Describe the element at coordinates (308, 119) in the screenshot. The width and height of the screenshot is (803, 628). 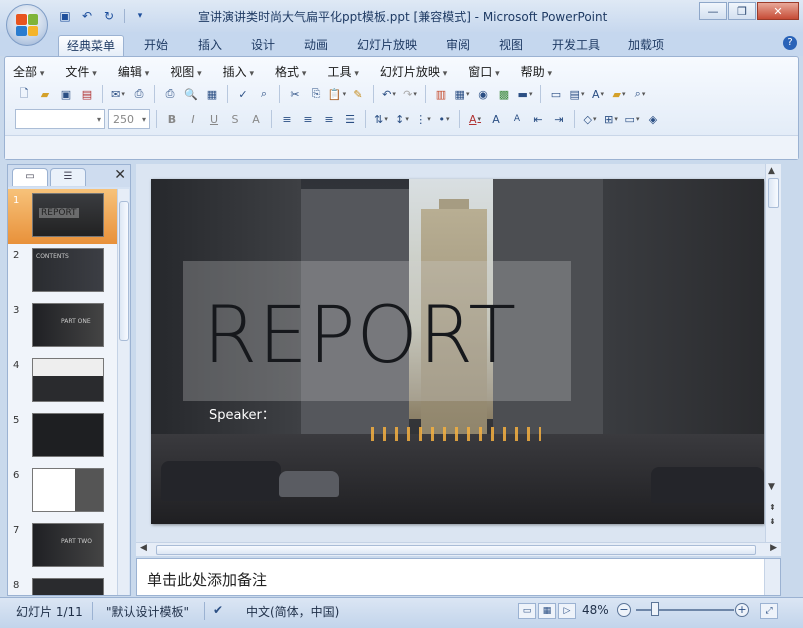
I see `align-center-icon: ≡` at that location.